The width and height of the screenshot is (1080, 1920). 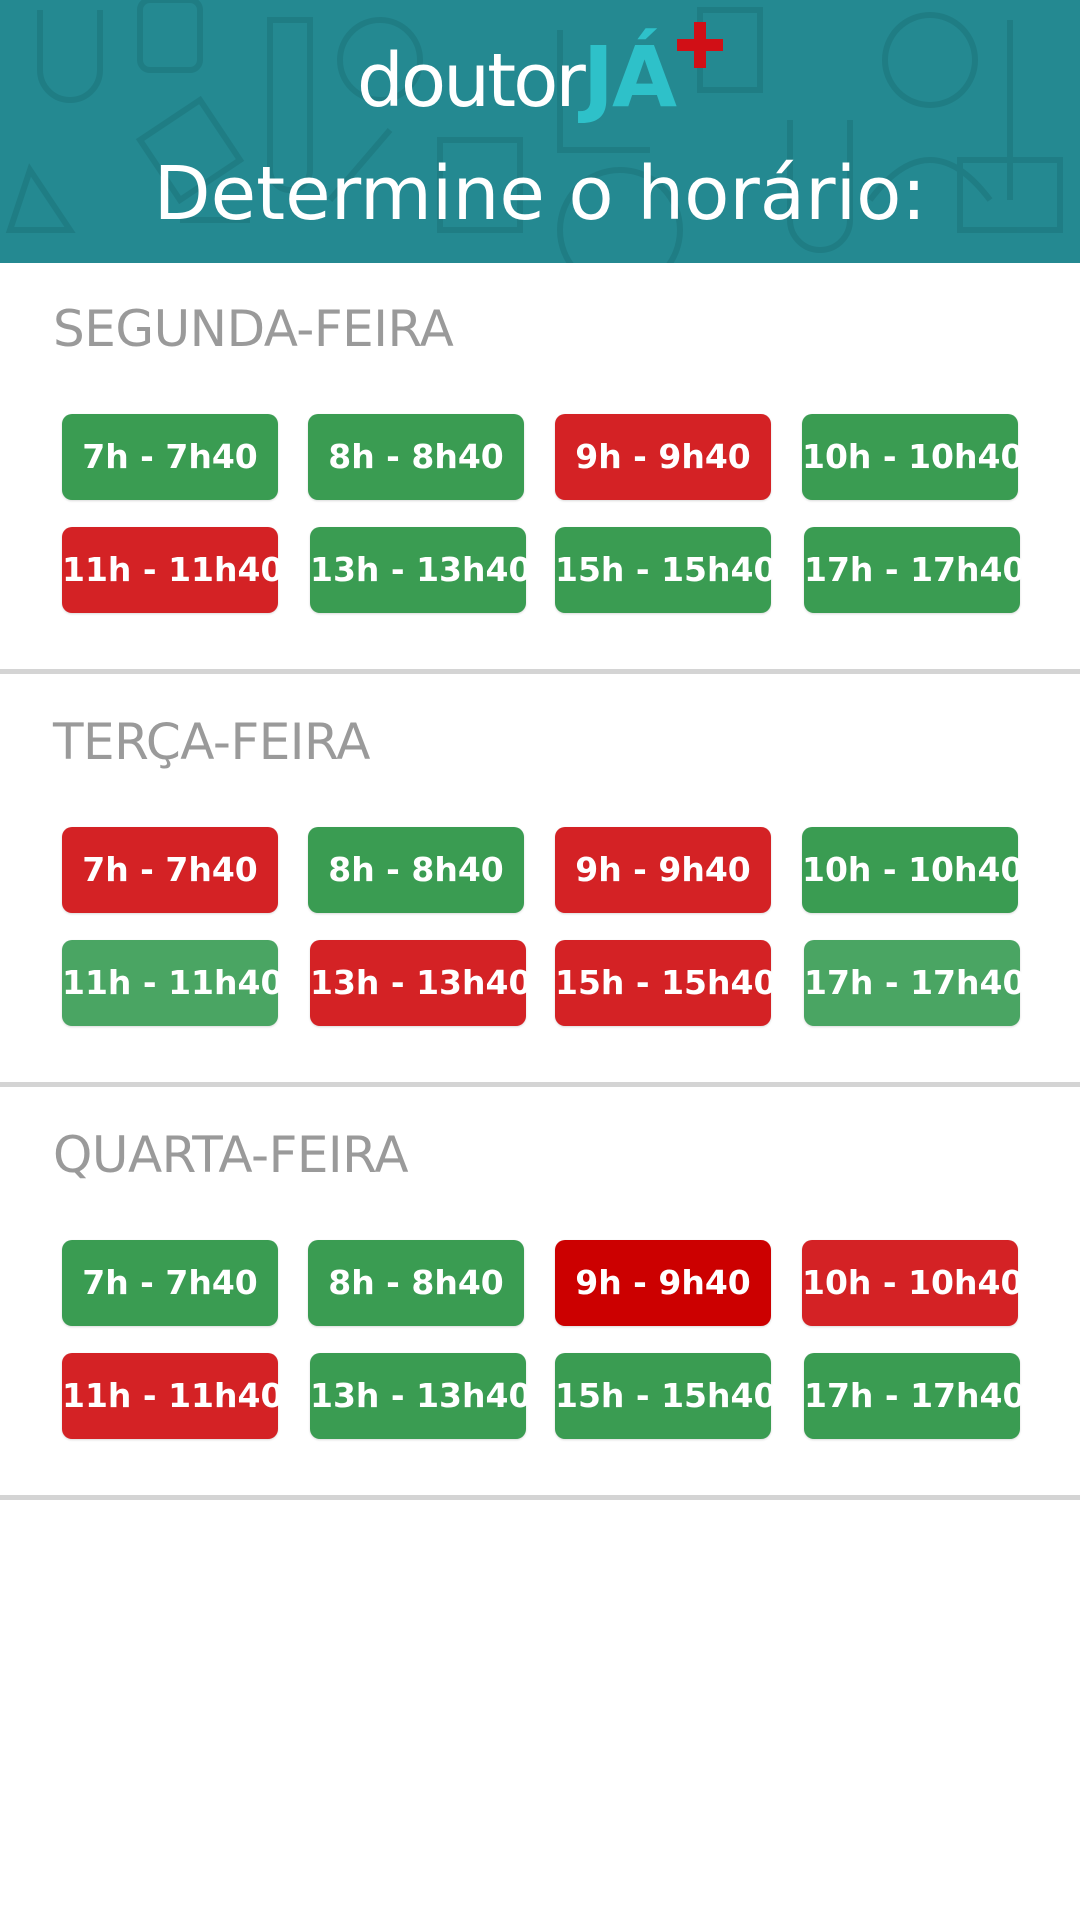 What do you see at coordinates (540, 194) in the screenshot?
I see `page-title: Determine o horário:` at bounding box center [540, 194].